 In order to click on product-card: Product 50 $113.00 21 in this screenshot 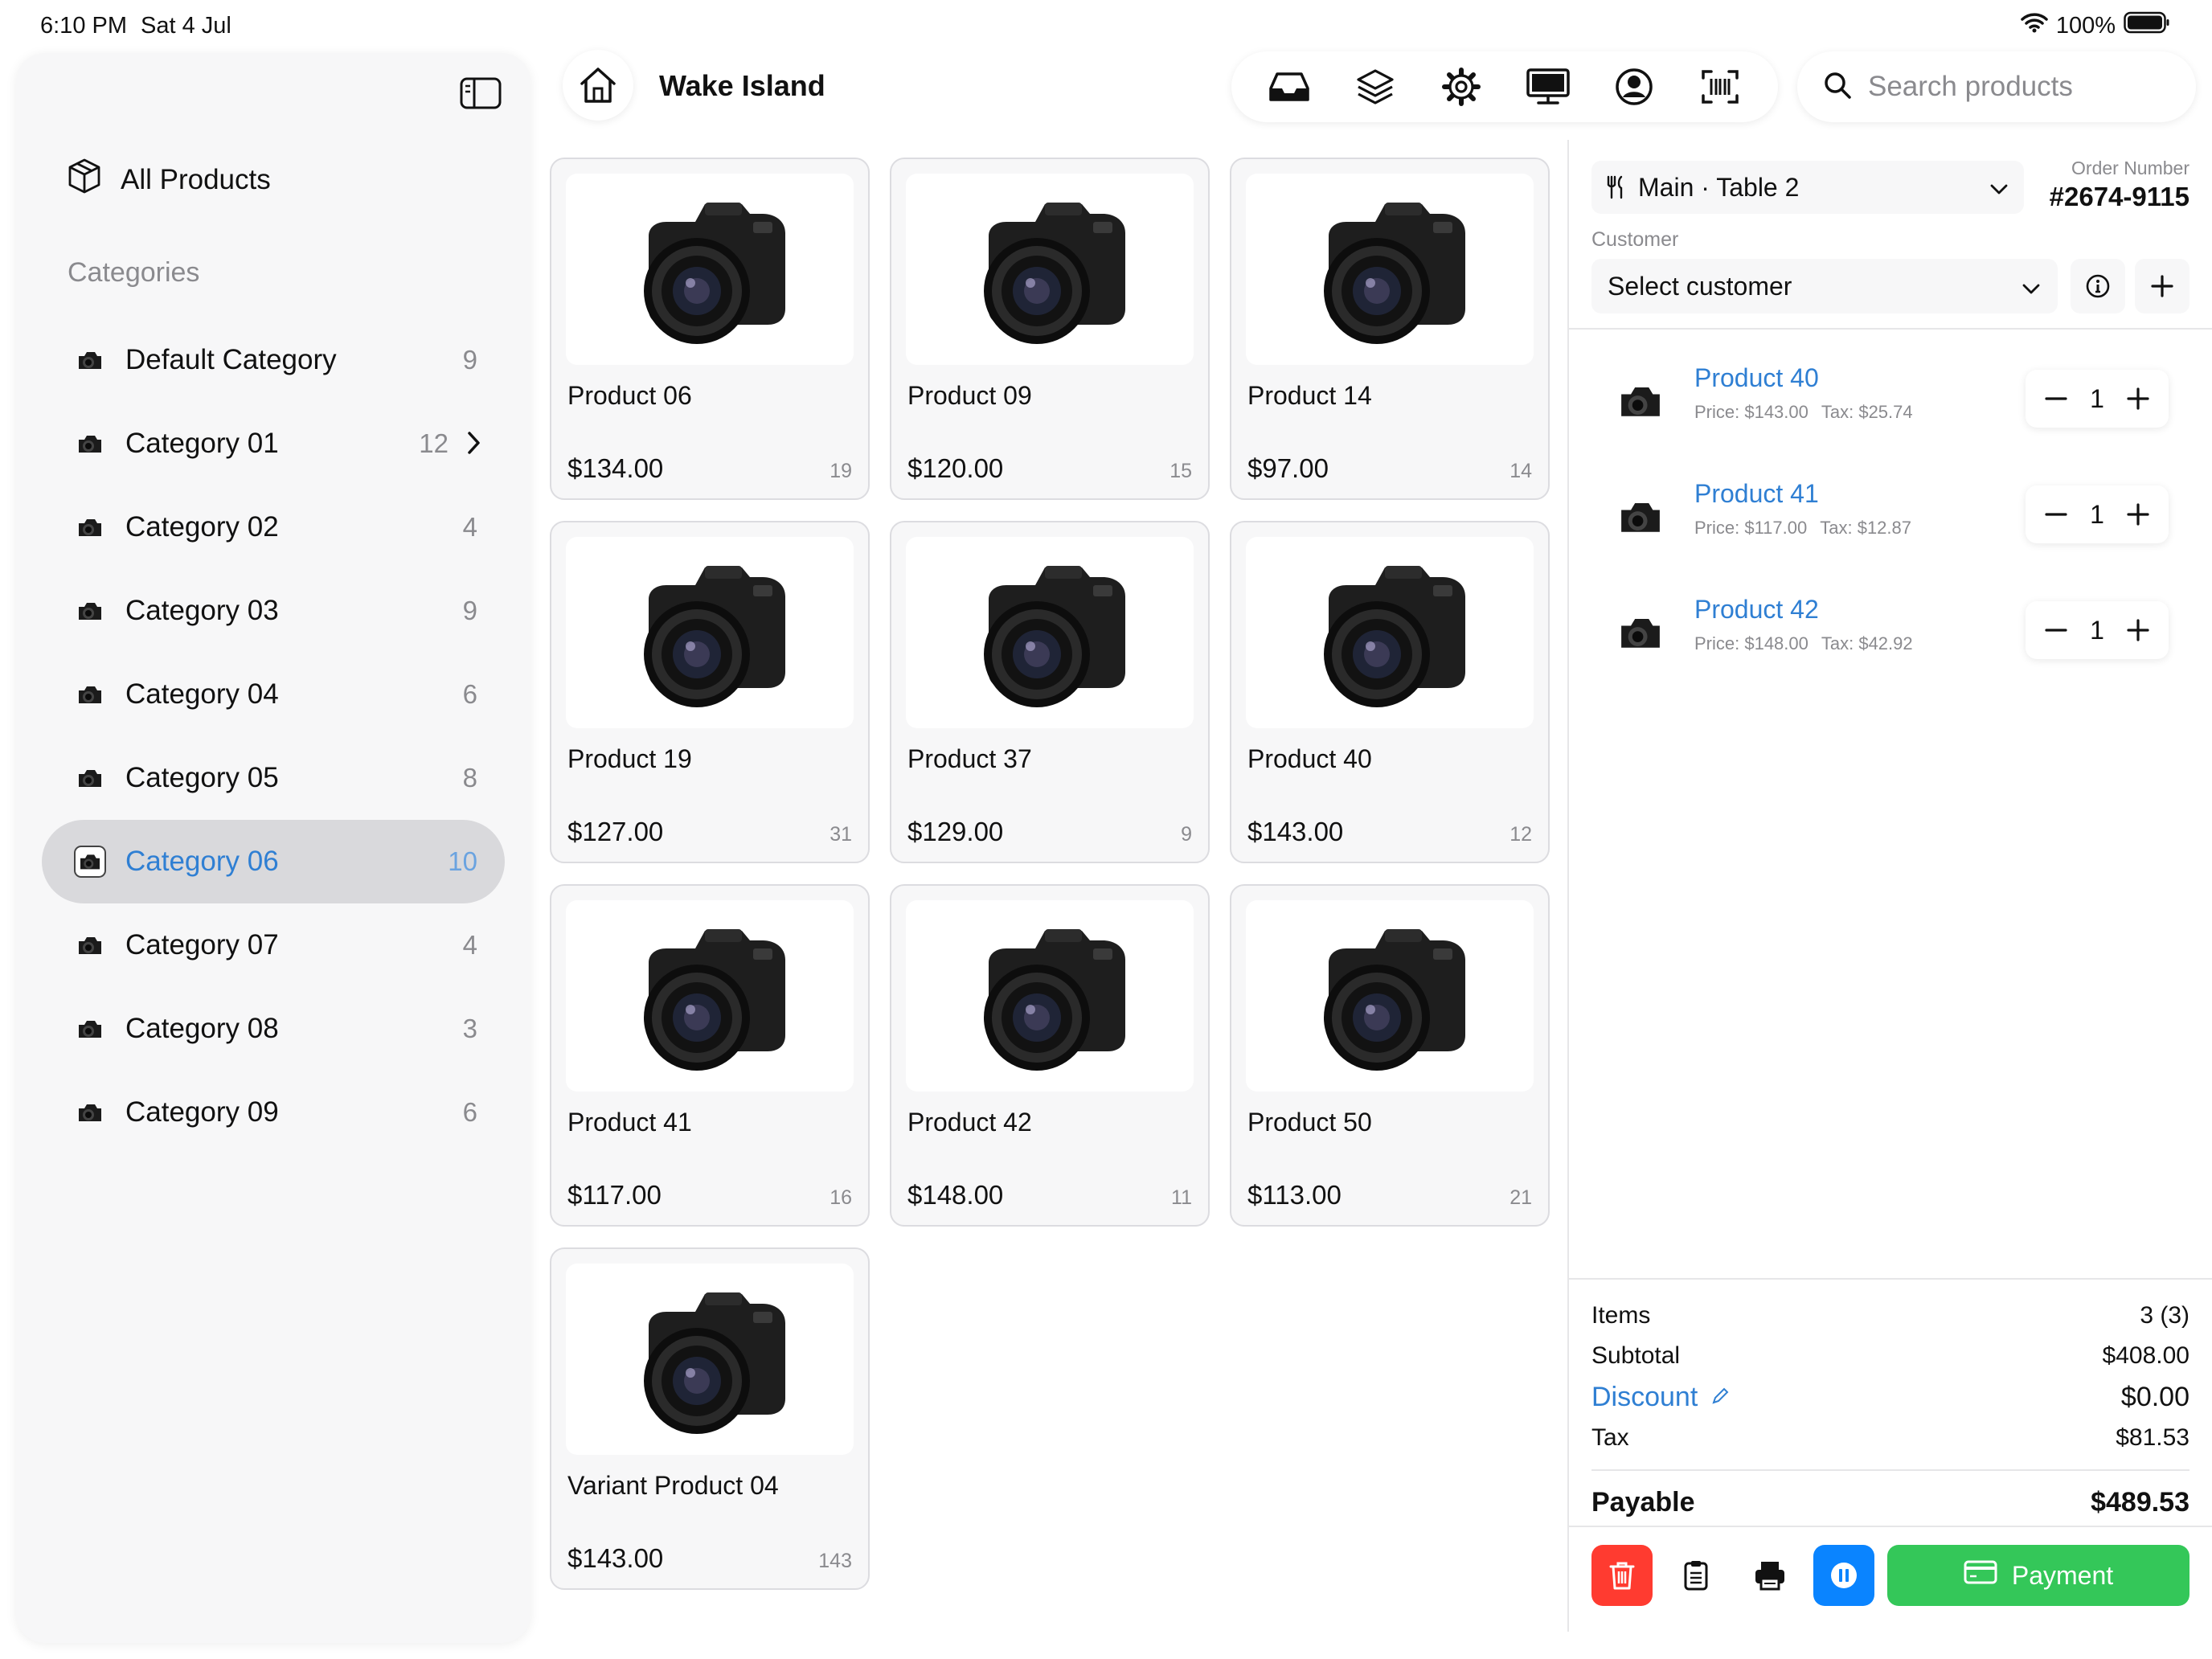, I will do `click(1390, 1055)`.